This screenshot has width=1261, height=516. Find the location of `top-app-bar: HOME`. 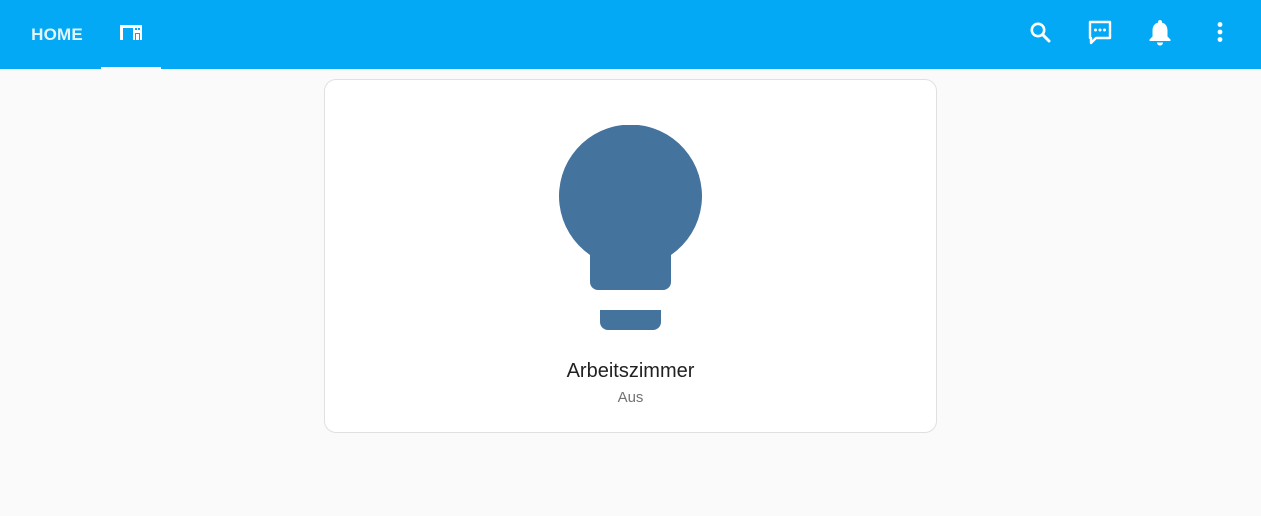

top-app-bar: HOME is located at coordinates (630, 34).